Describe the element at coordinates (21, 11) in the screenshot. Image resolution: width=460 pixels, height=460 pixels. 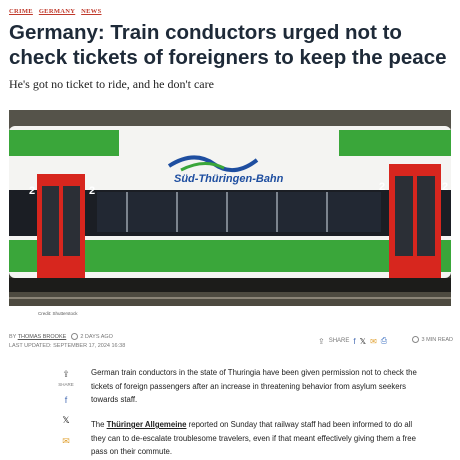
I see `breadcrumb-crime: CRIME` at that location.